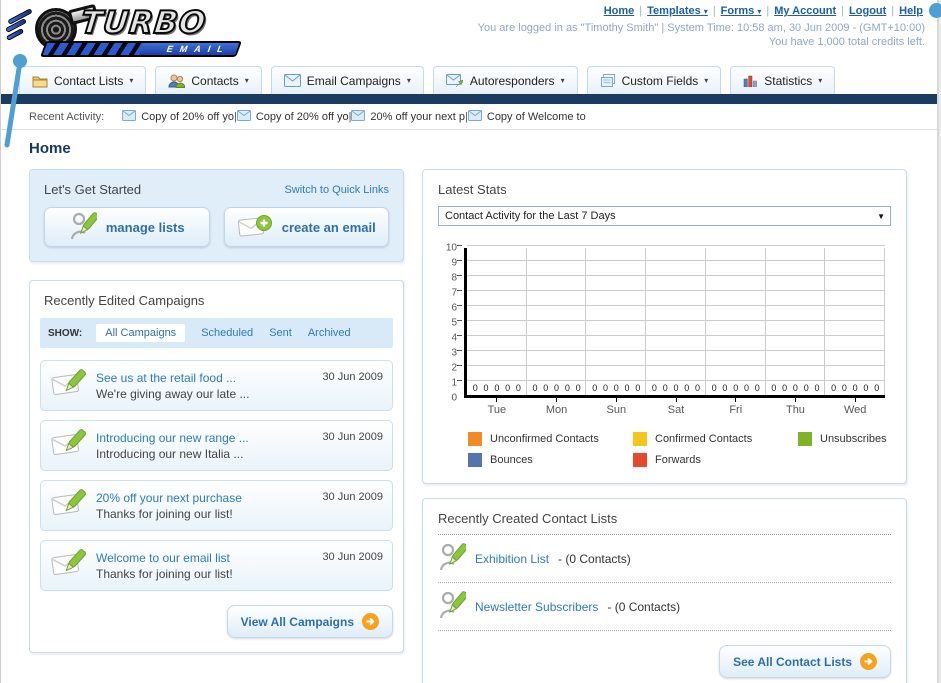 Image resolution: width=941 pixels, height=683 pixels. What do you see at coordinates (40, 81) in the screenshot?
I see `folder-icon` at bounding box center [40, 81].